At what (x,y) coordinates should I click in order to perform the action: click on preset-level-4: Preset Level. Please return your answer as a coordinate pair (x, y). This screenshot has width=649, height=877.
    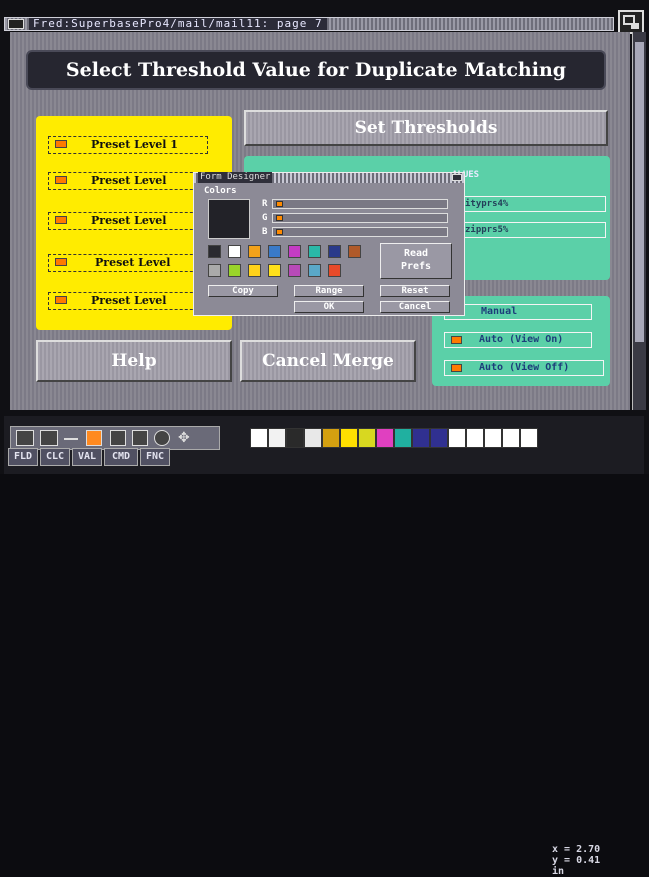
    Looking at the image, I should click on (128, 263).